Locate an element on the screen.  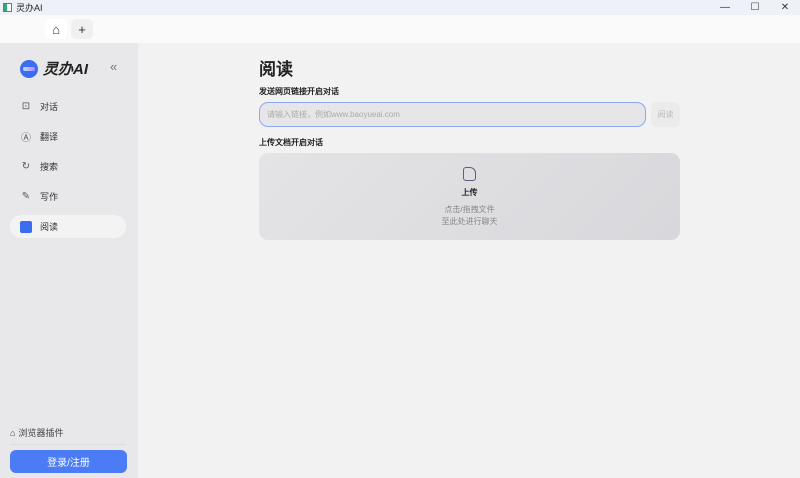
sidebar-item-label: 阅读 is located at coordinates (49, 227).